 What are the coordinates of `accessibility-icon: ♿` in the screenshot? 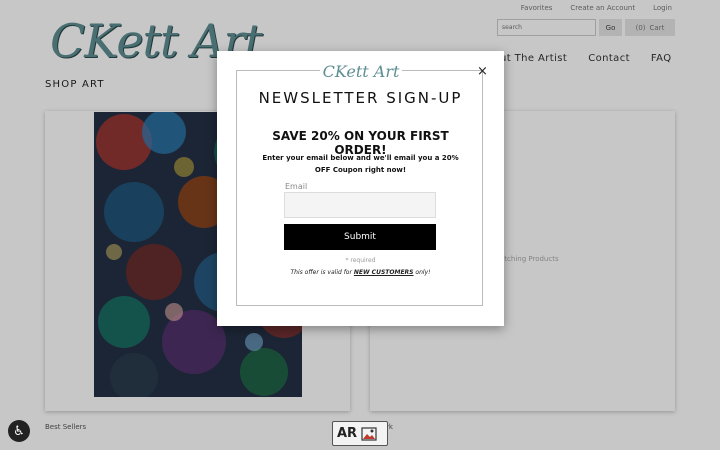 It's located at (19, 431).